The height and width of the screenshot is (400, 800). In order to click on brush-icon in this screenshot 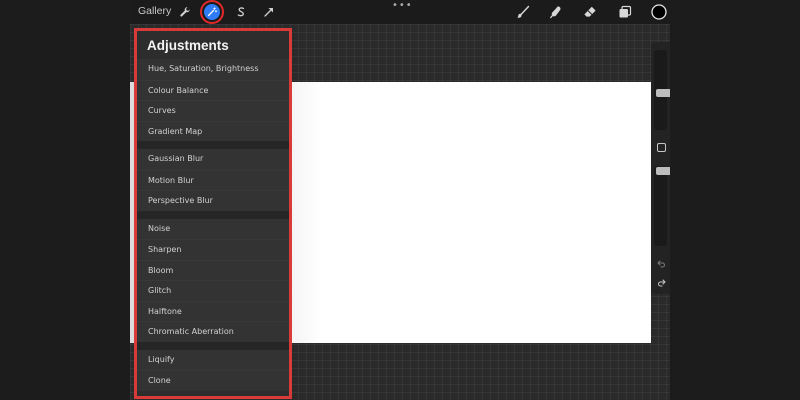, I will do `click(523, 11)`.